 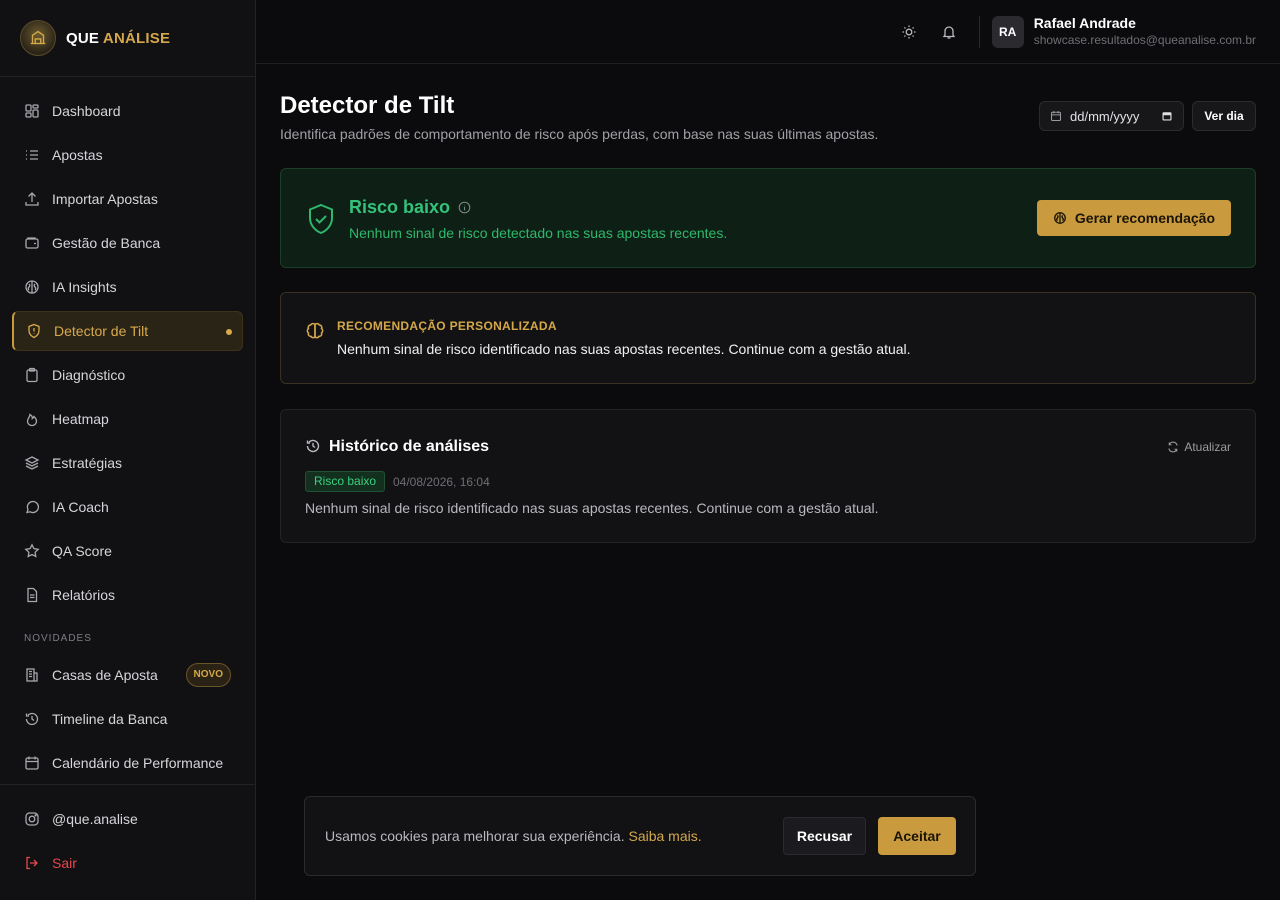 I want to click on sun-icon, so click(x=909, y=31).